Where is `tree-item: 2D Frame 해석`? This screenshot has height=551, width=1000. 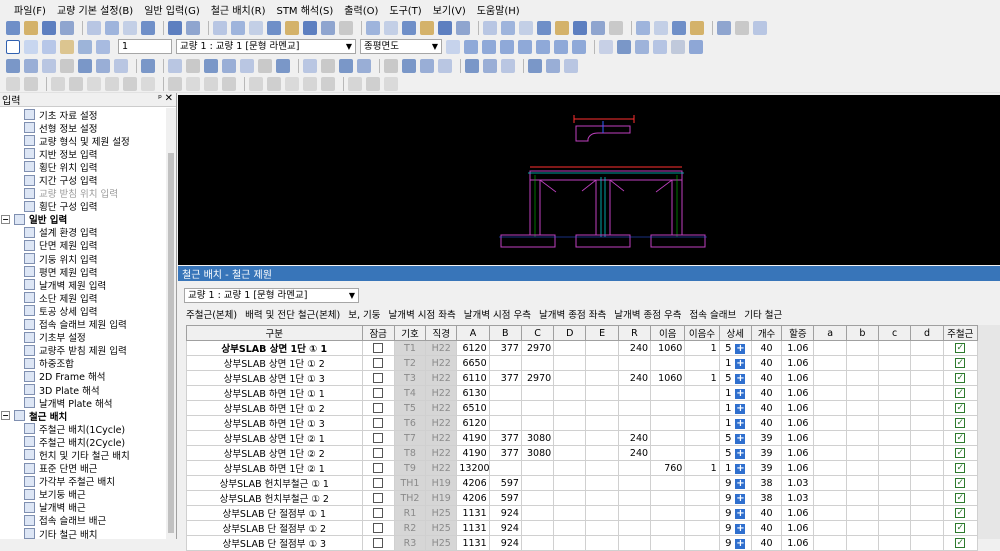
tree-item: 2D Frame 해석 is located at coordinates (83, 376).